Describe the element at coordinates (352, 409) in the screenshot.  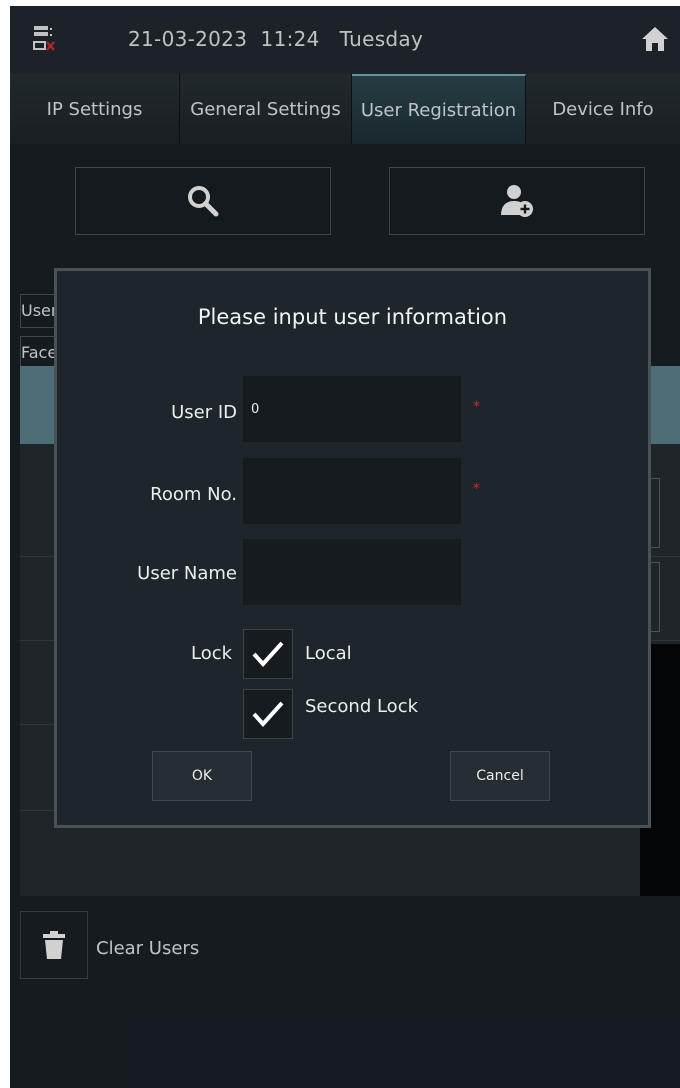
I see `user-id-input` at that location.